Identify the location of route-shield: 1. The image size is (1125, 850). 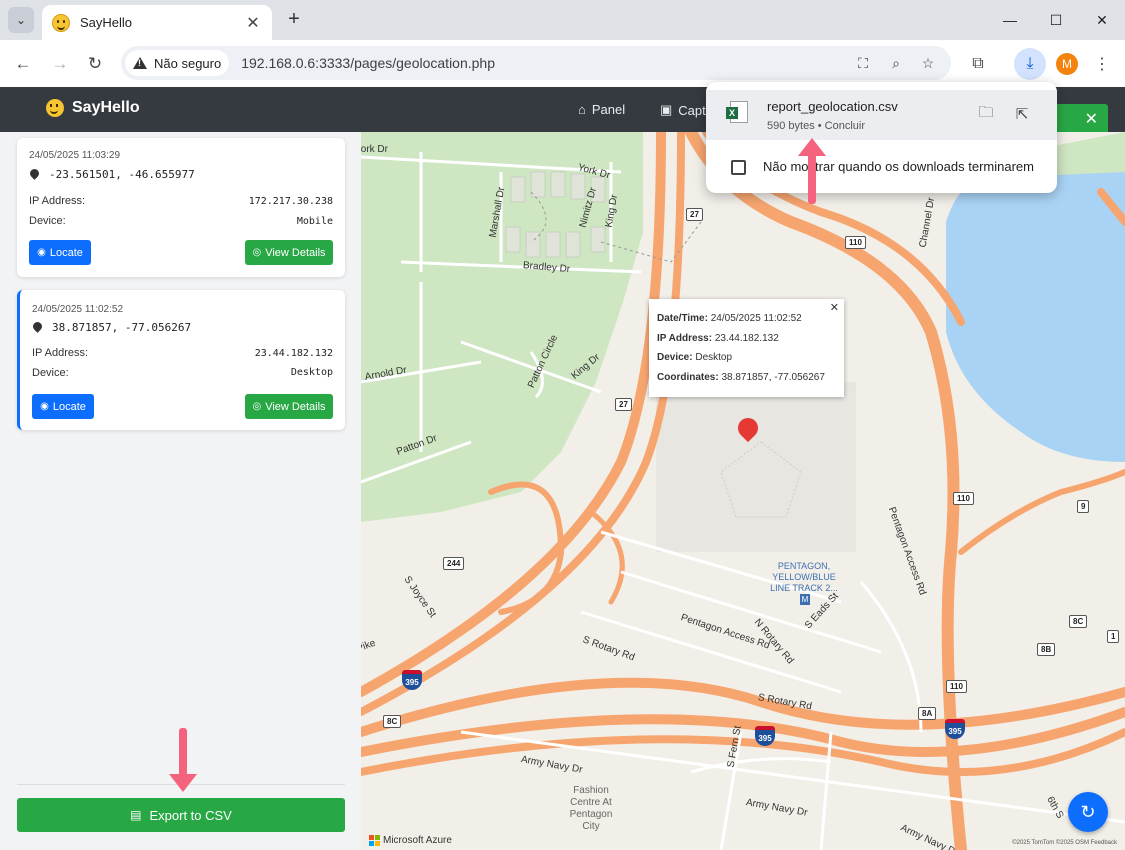
(1113, 636).